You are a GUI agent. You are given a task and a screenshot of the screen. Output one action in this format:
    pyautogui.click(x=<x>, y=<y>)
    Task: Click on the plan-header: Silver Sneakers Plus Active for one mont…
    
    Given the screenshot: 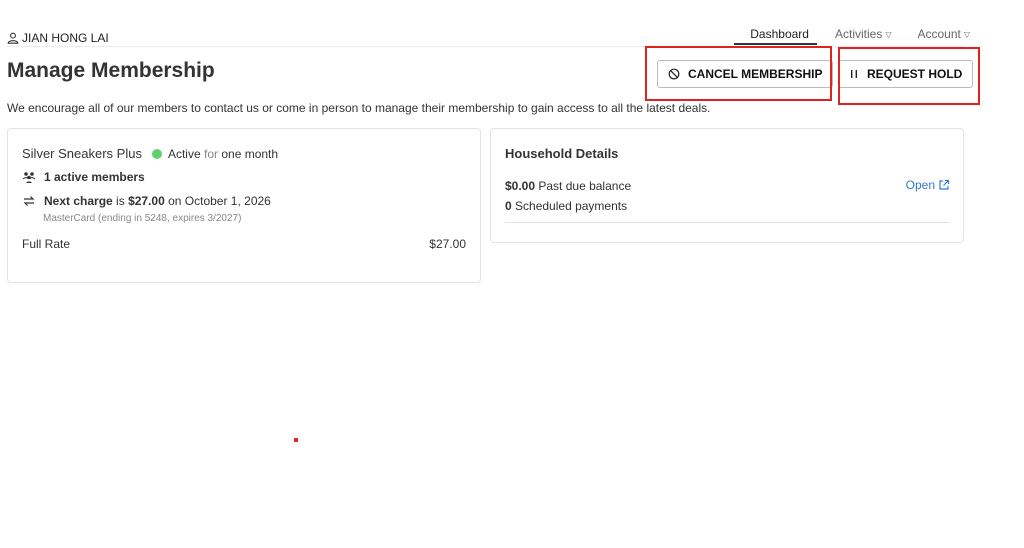 What is the action you would take?
    pyautogui.click(x=150, y=153)
    